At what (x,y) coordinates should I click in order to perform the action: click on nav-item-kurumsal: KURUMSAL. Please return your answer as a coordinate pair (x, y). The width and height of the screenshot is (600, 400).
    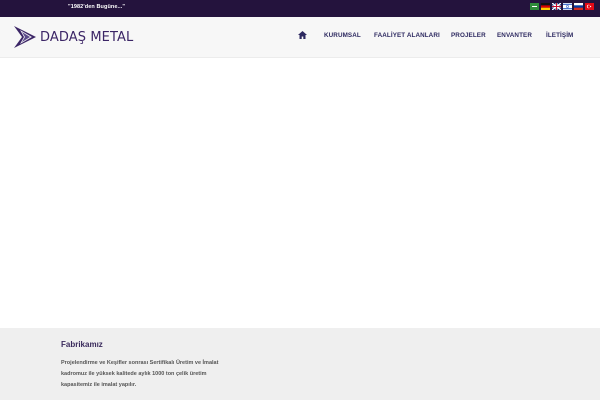
    Looking at the image, I should click on (342, 35).